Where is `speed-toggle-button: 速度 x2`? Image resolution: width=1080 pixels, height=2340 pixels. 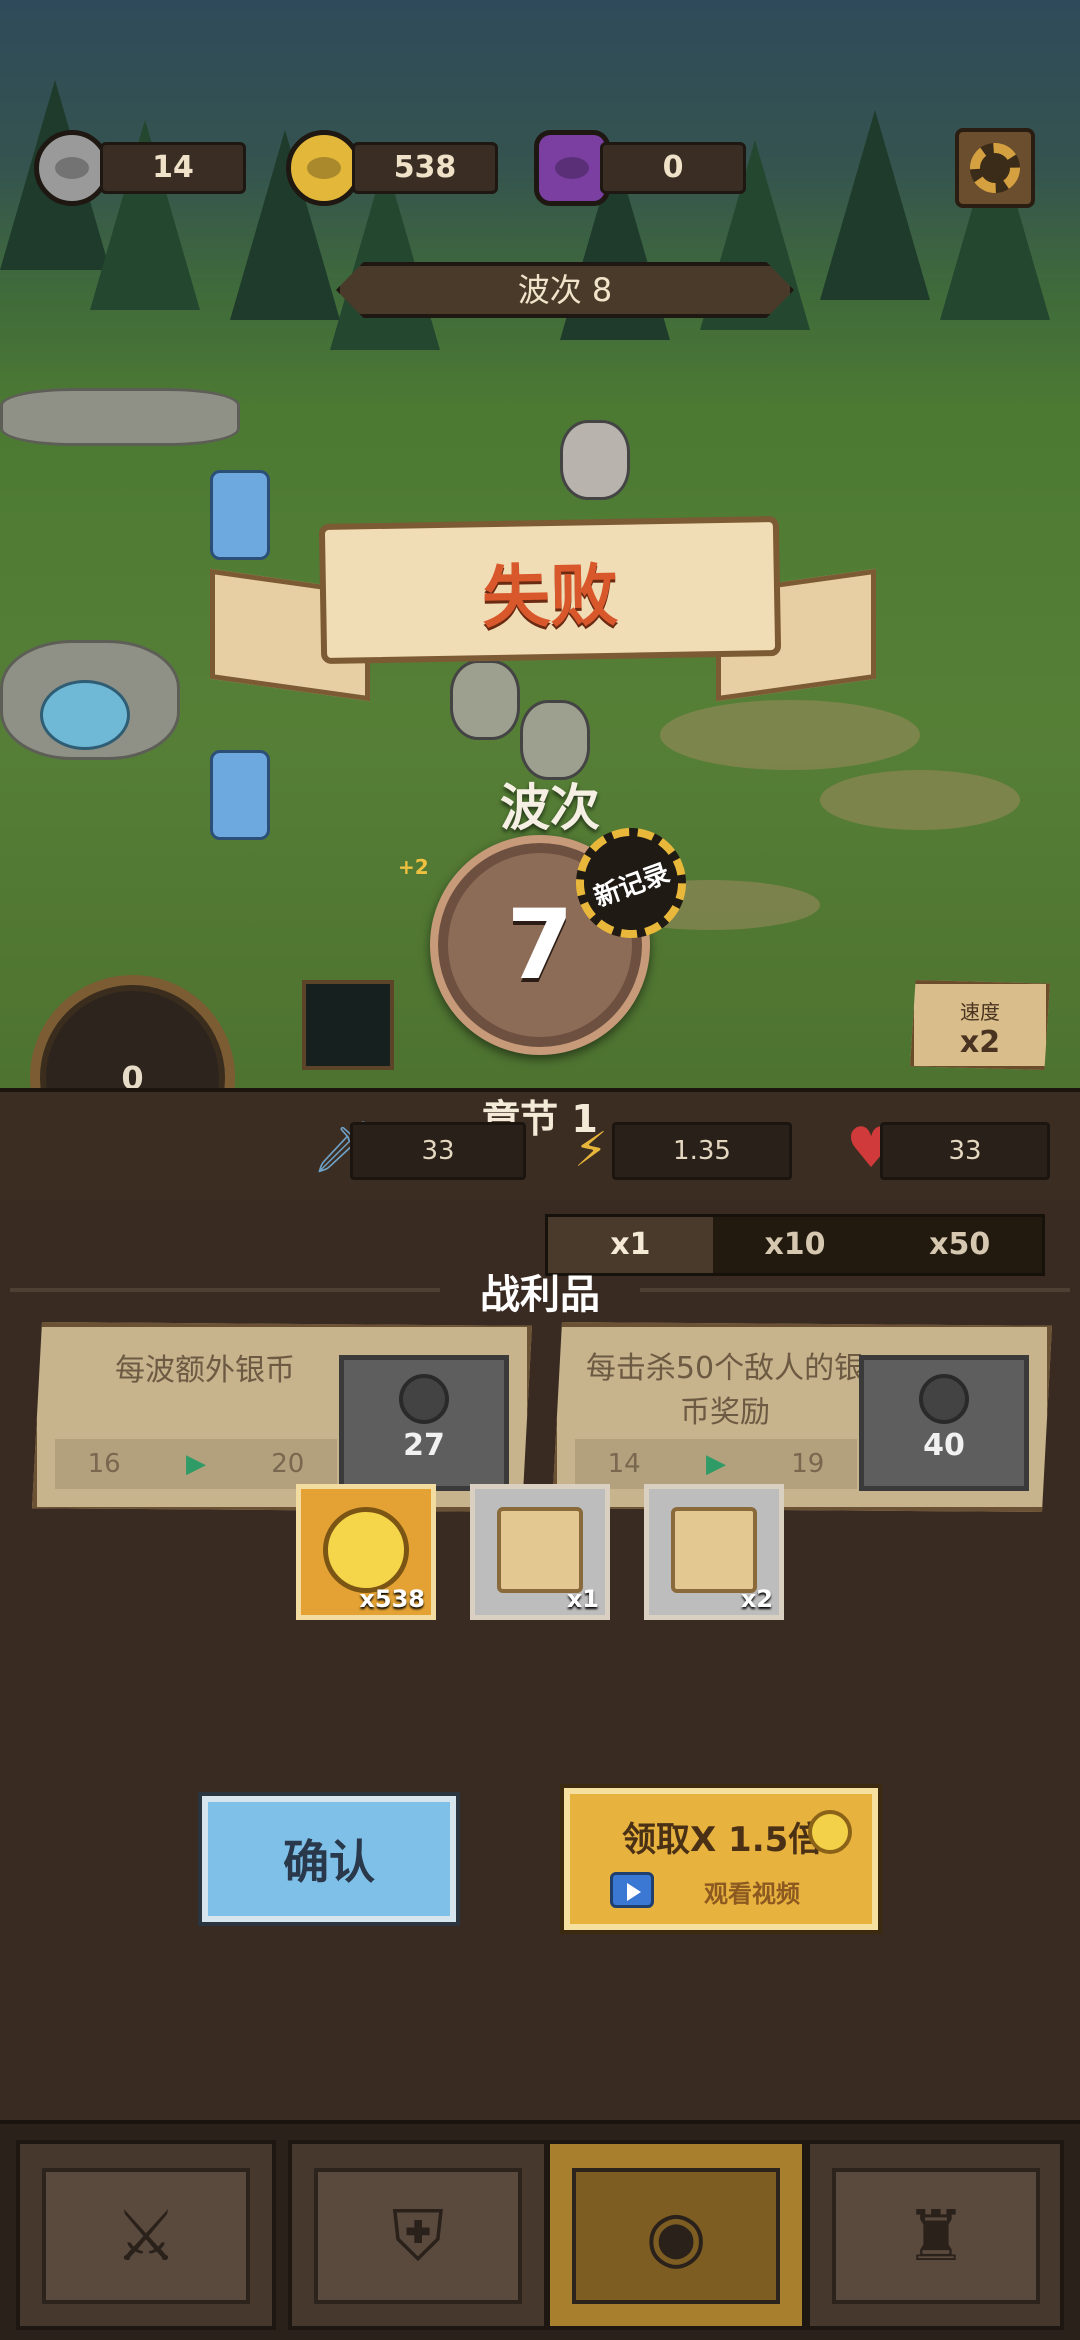
speed-toggle-button: 速度 x2 is located at coordinates (980, 1025).